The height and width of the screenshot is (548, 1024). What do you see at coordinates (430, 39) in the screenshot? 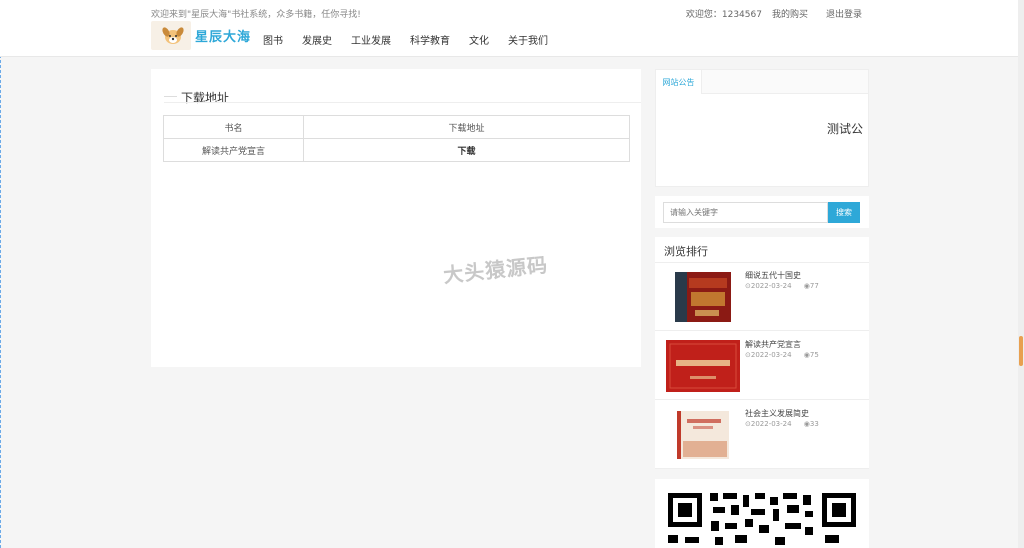
I see `nav-item-science: 科学教育` at bounding box center [430, 39].